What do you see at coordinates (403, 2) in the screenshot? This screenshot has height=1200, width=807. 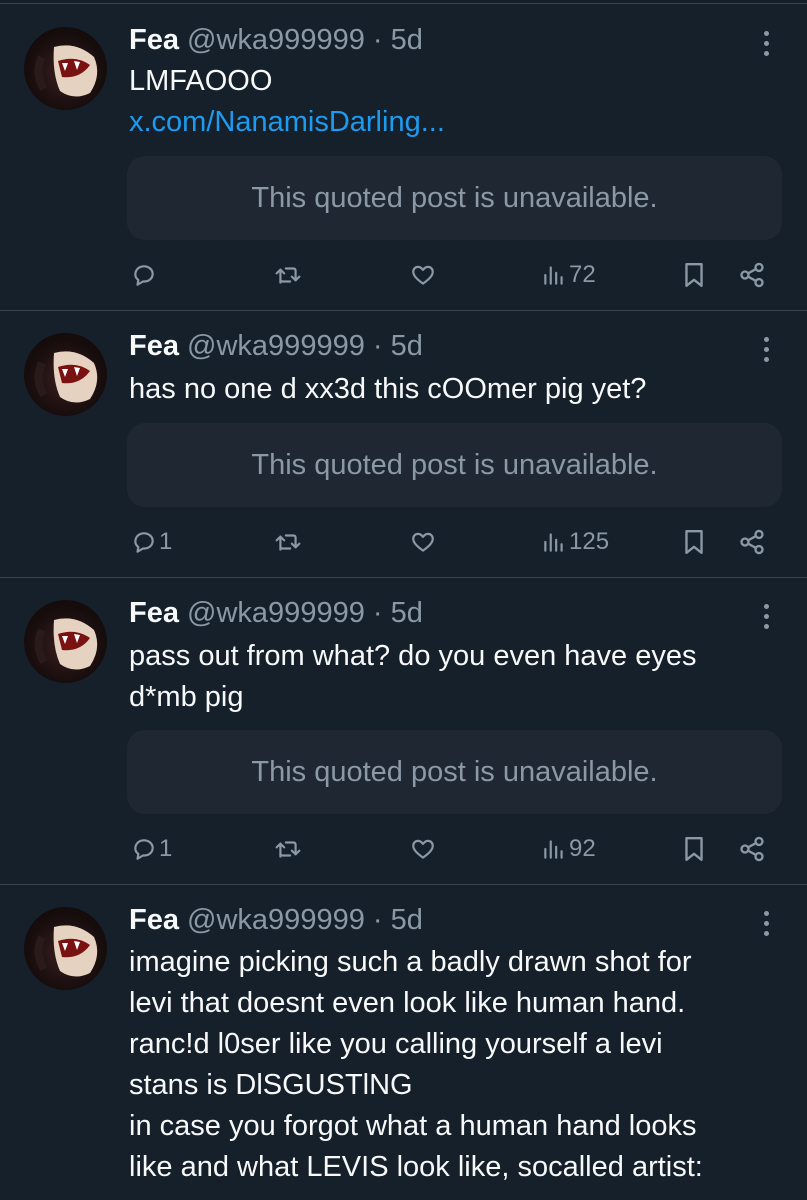 I see `top-divider` at bounding box center [403, 2].